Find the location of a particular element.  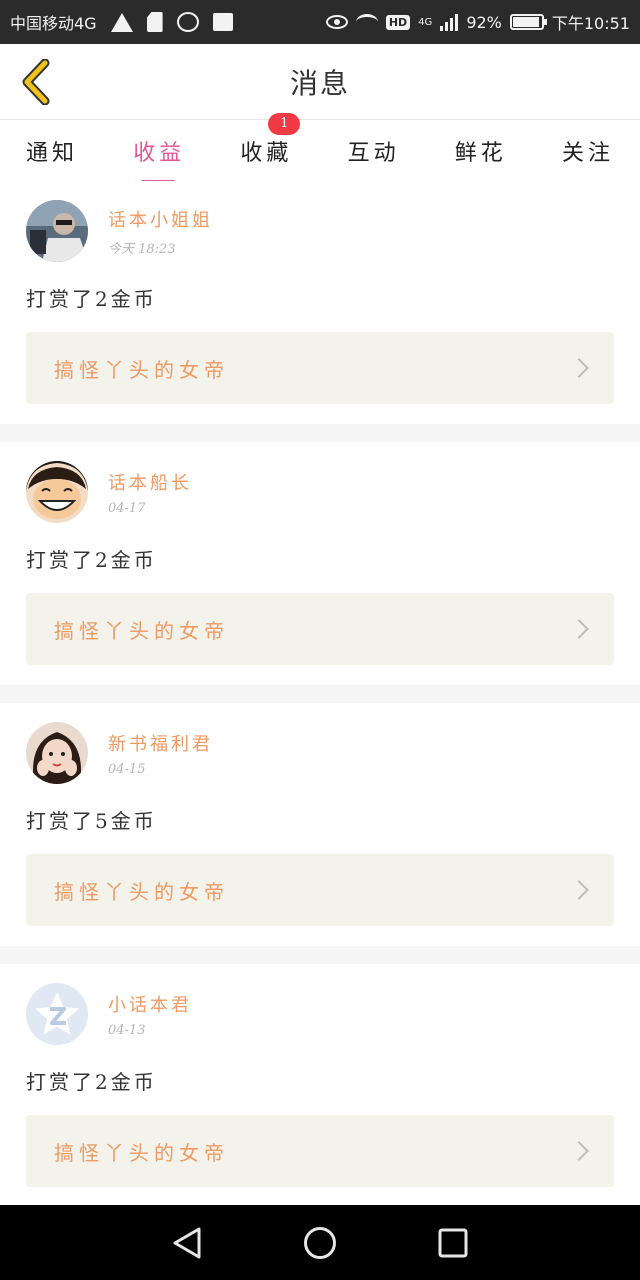

nav-recents-button is located at coordinates (453, 1243).